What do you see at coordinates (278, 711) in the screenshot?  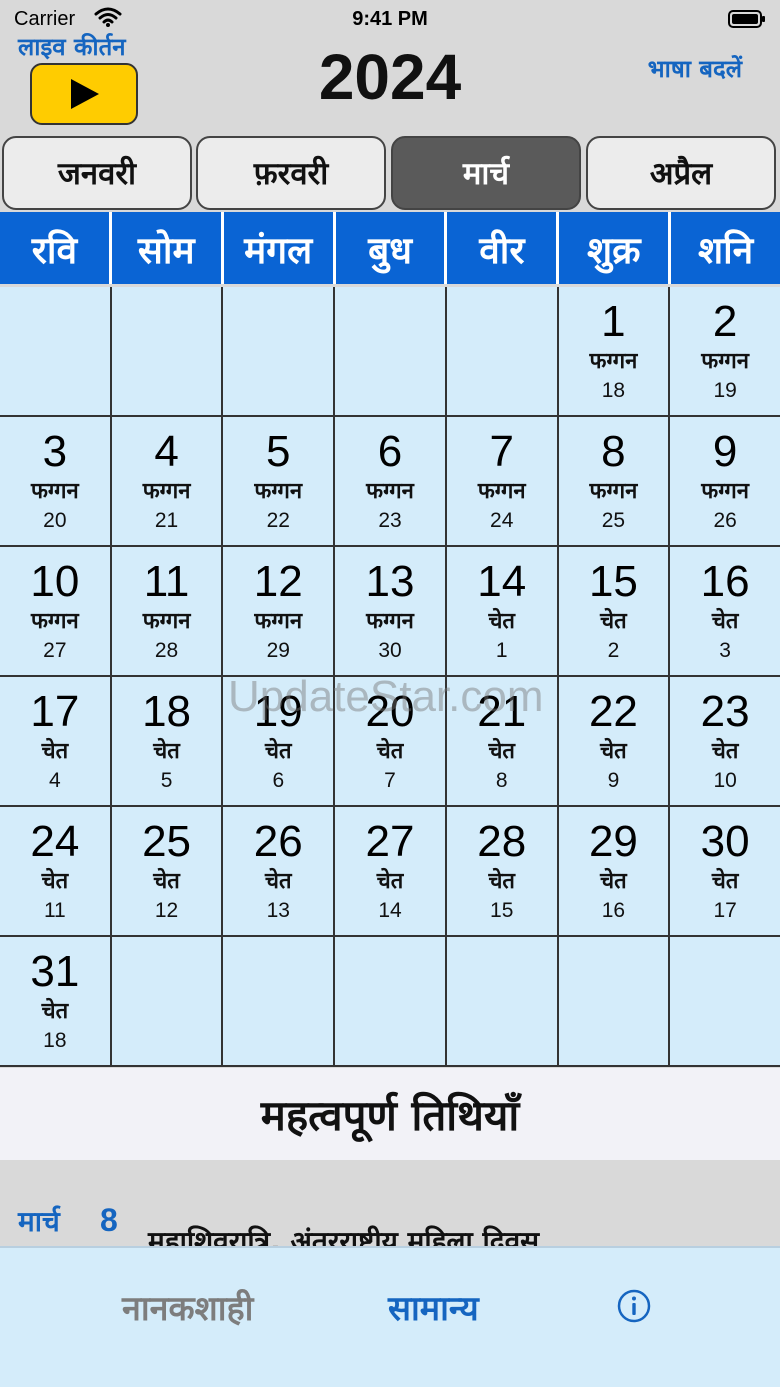 I see `day-number: 19` at bounding box center [278, 711].